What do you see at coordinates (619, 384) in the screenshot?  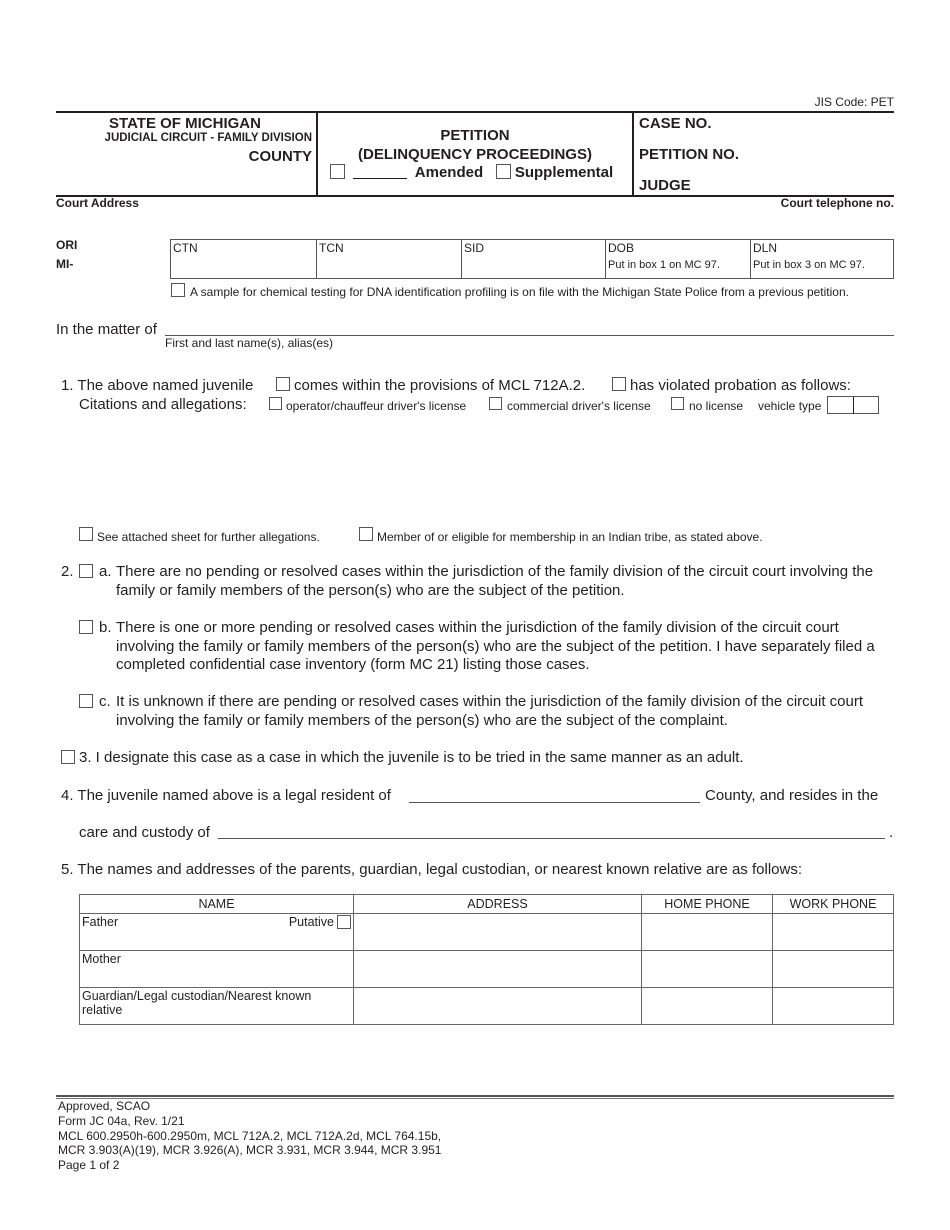 I see `probation-violation-checkbox` at bounding box center [619, 384].